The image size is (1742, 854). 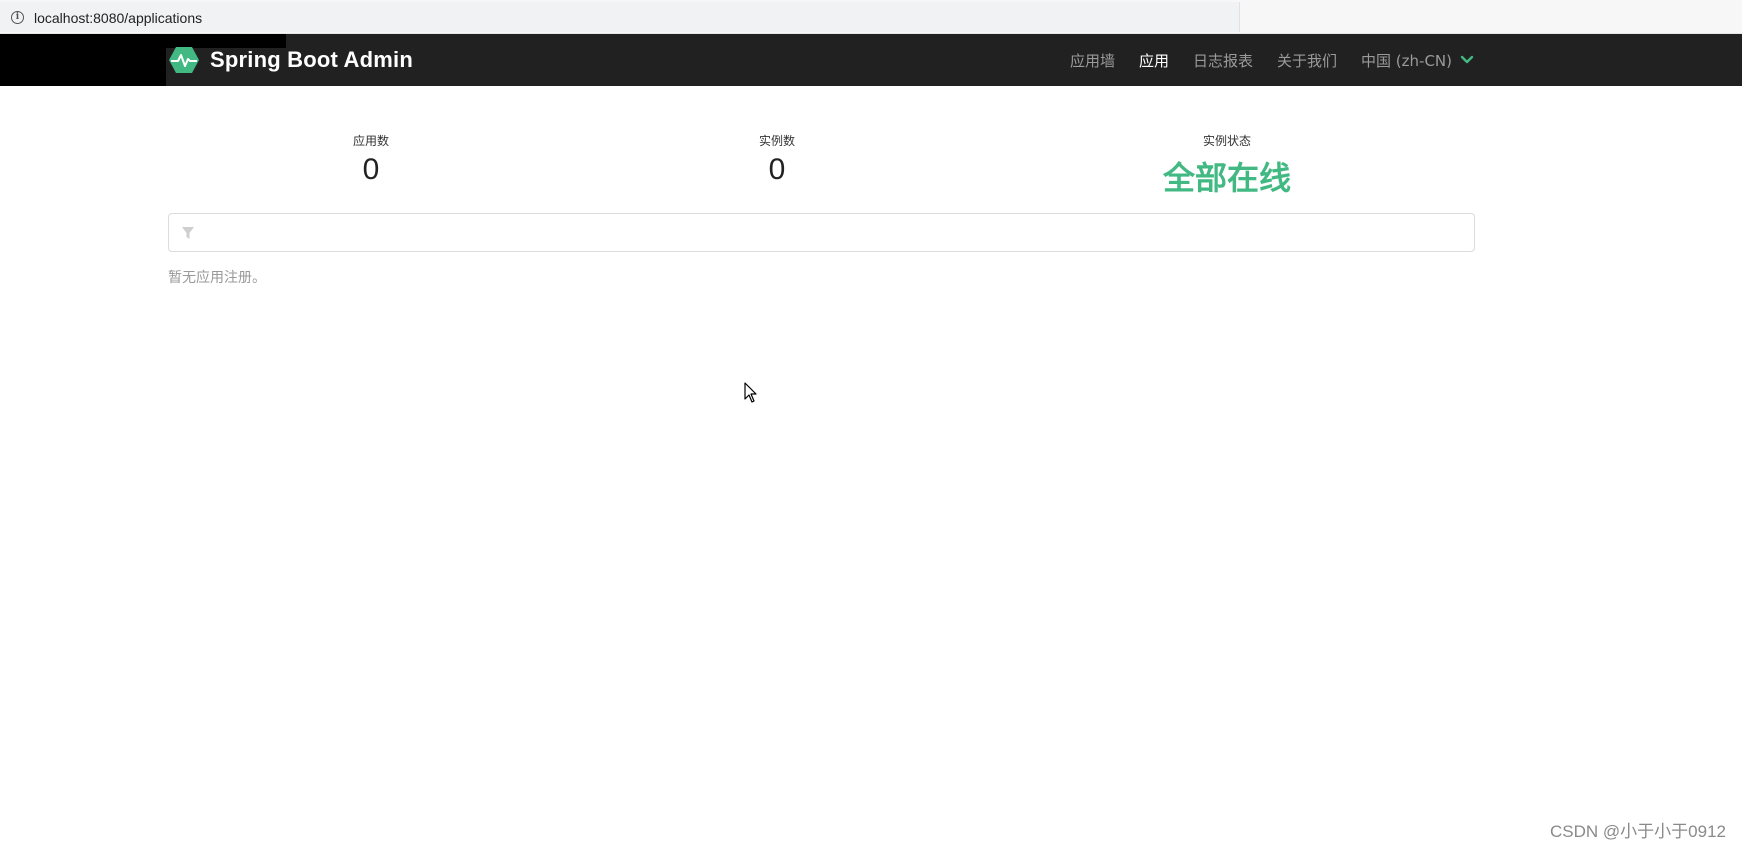 What do you see at coordinates (620, 17) in the screenshot?
I see `address-pane: i localhost:8080/applications` at bounding box center [620, 17].